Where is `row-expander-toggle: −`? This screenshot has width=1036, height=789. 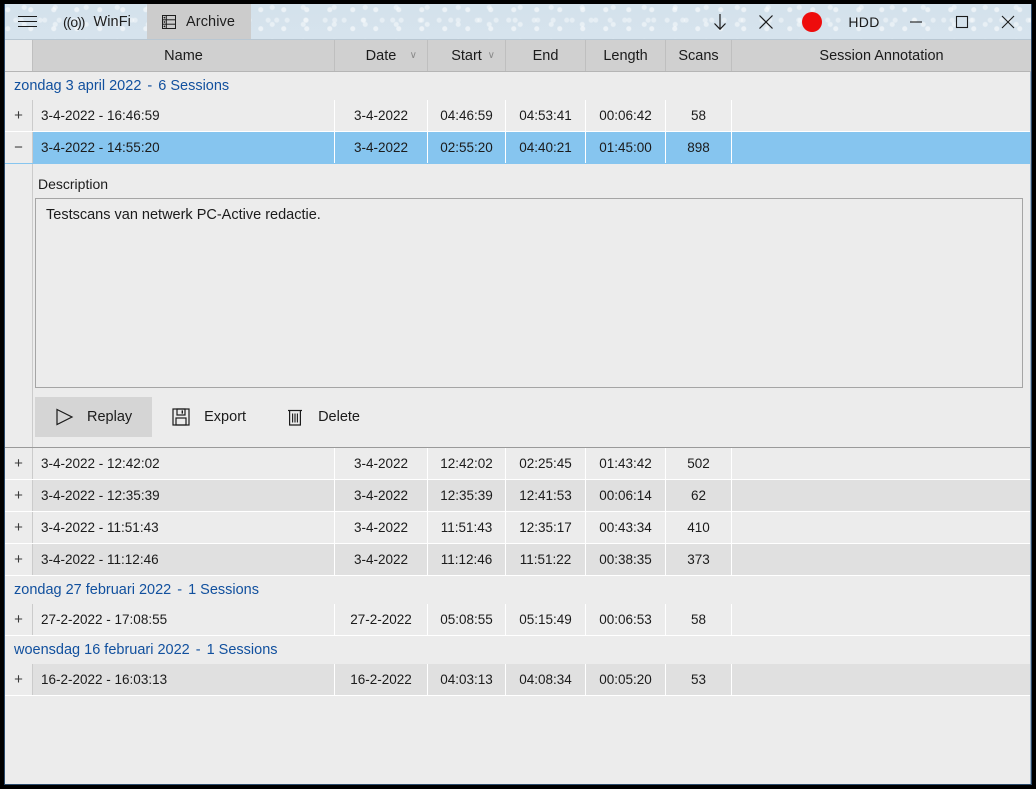
row-expander-toggle: − is located at coordinates (19, 147).